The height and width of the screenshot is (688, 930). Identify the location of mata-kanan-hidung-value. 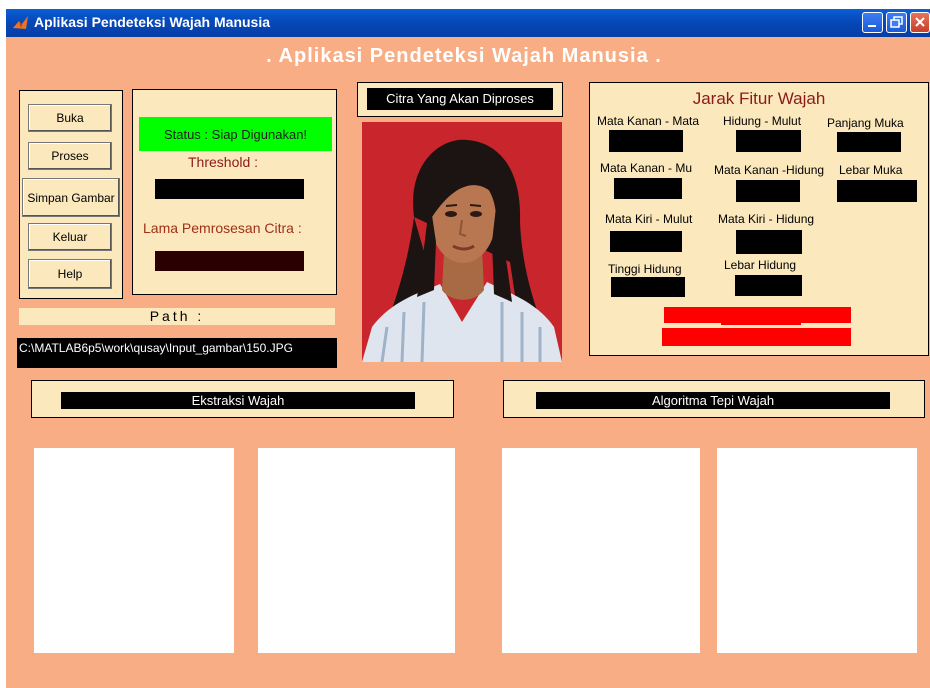
(768, 191).